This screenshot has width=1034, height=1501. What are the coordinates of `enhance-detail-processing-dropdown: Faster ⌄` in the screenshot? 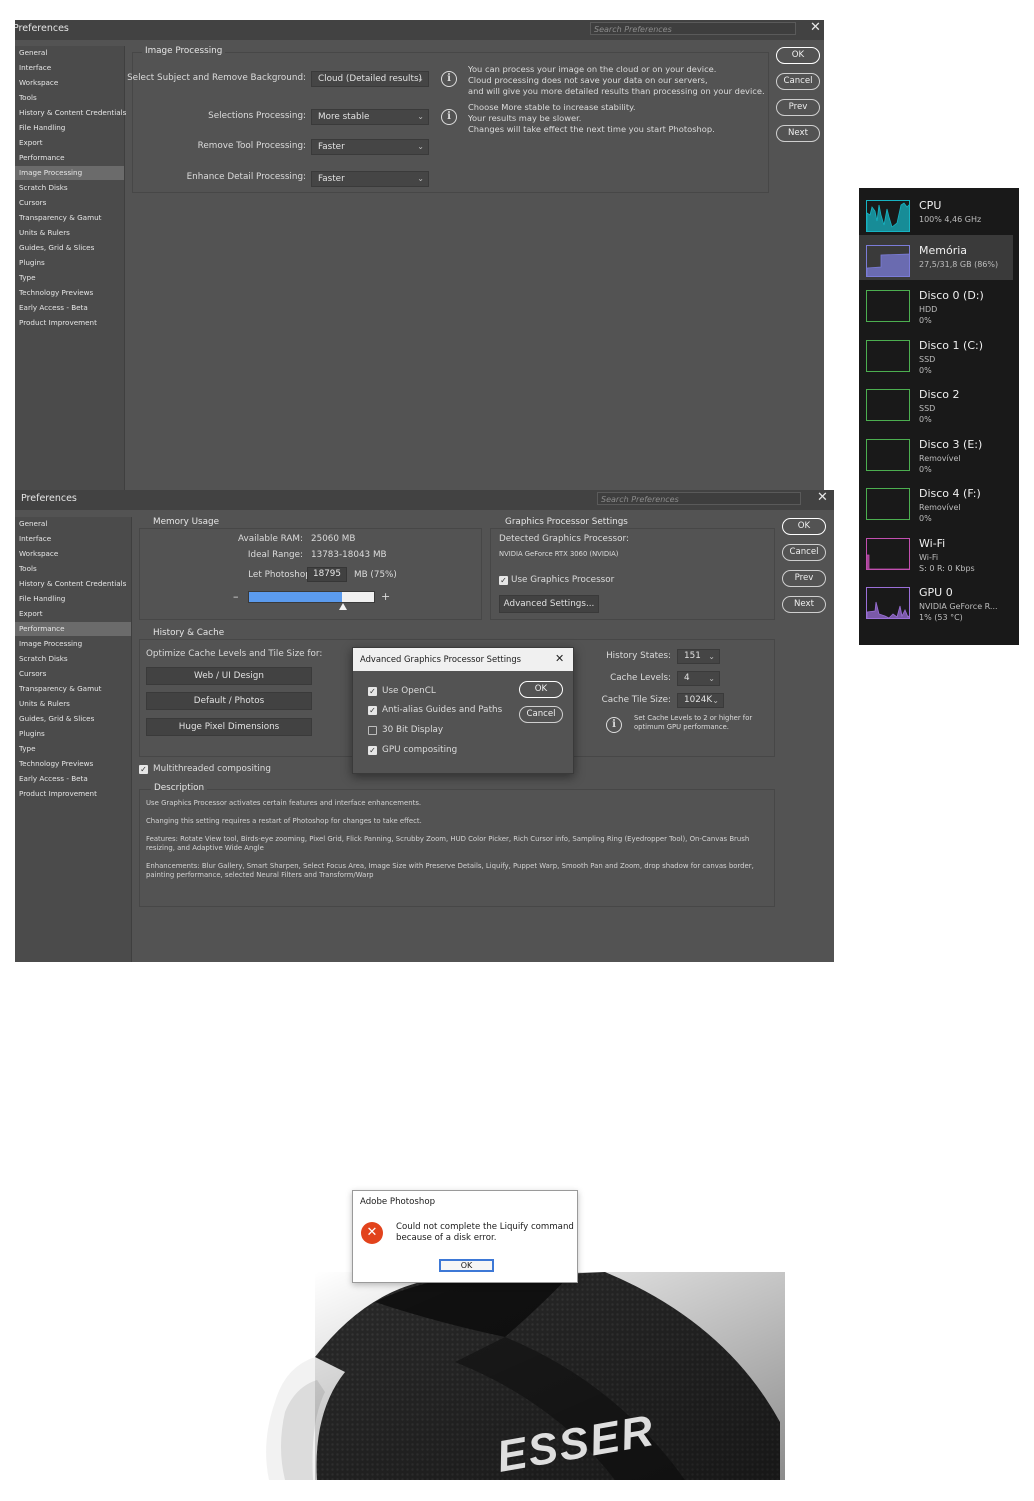 It's located at (370, 179).